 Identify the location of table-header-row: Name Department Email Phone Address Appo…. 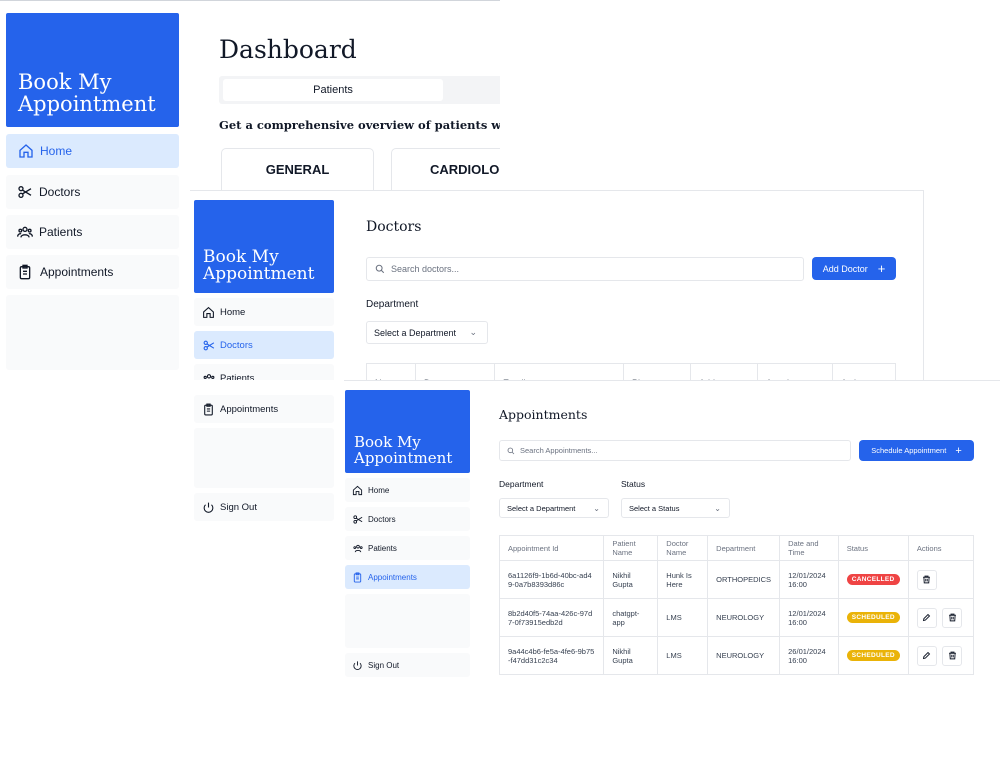
(631, 371).